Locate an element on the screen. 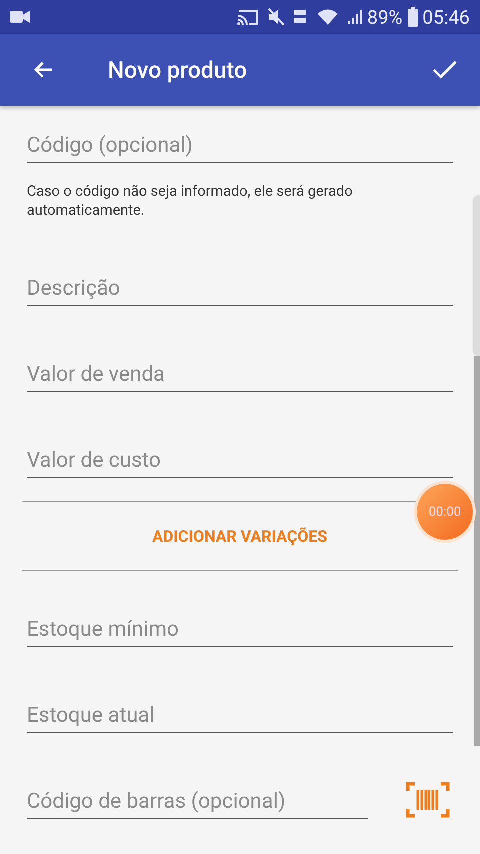 This screenshot has width=480, height=854. signal-icon is located at coordinates (355, 17).